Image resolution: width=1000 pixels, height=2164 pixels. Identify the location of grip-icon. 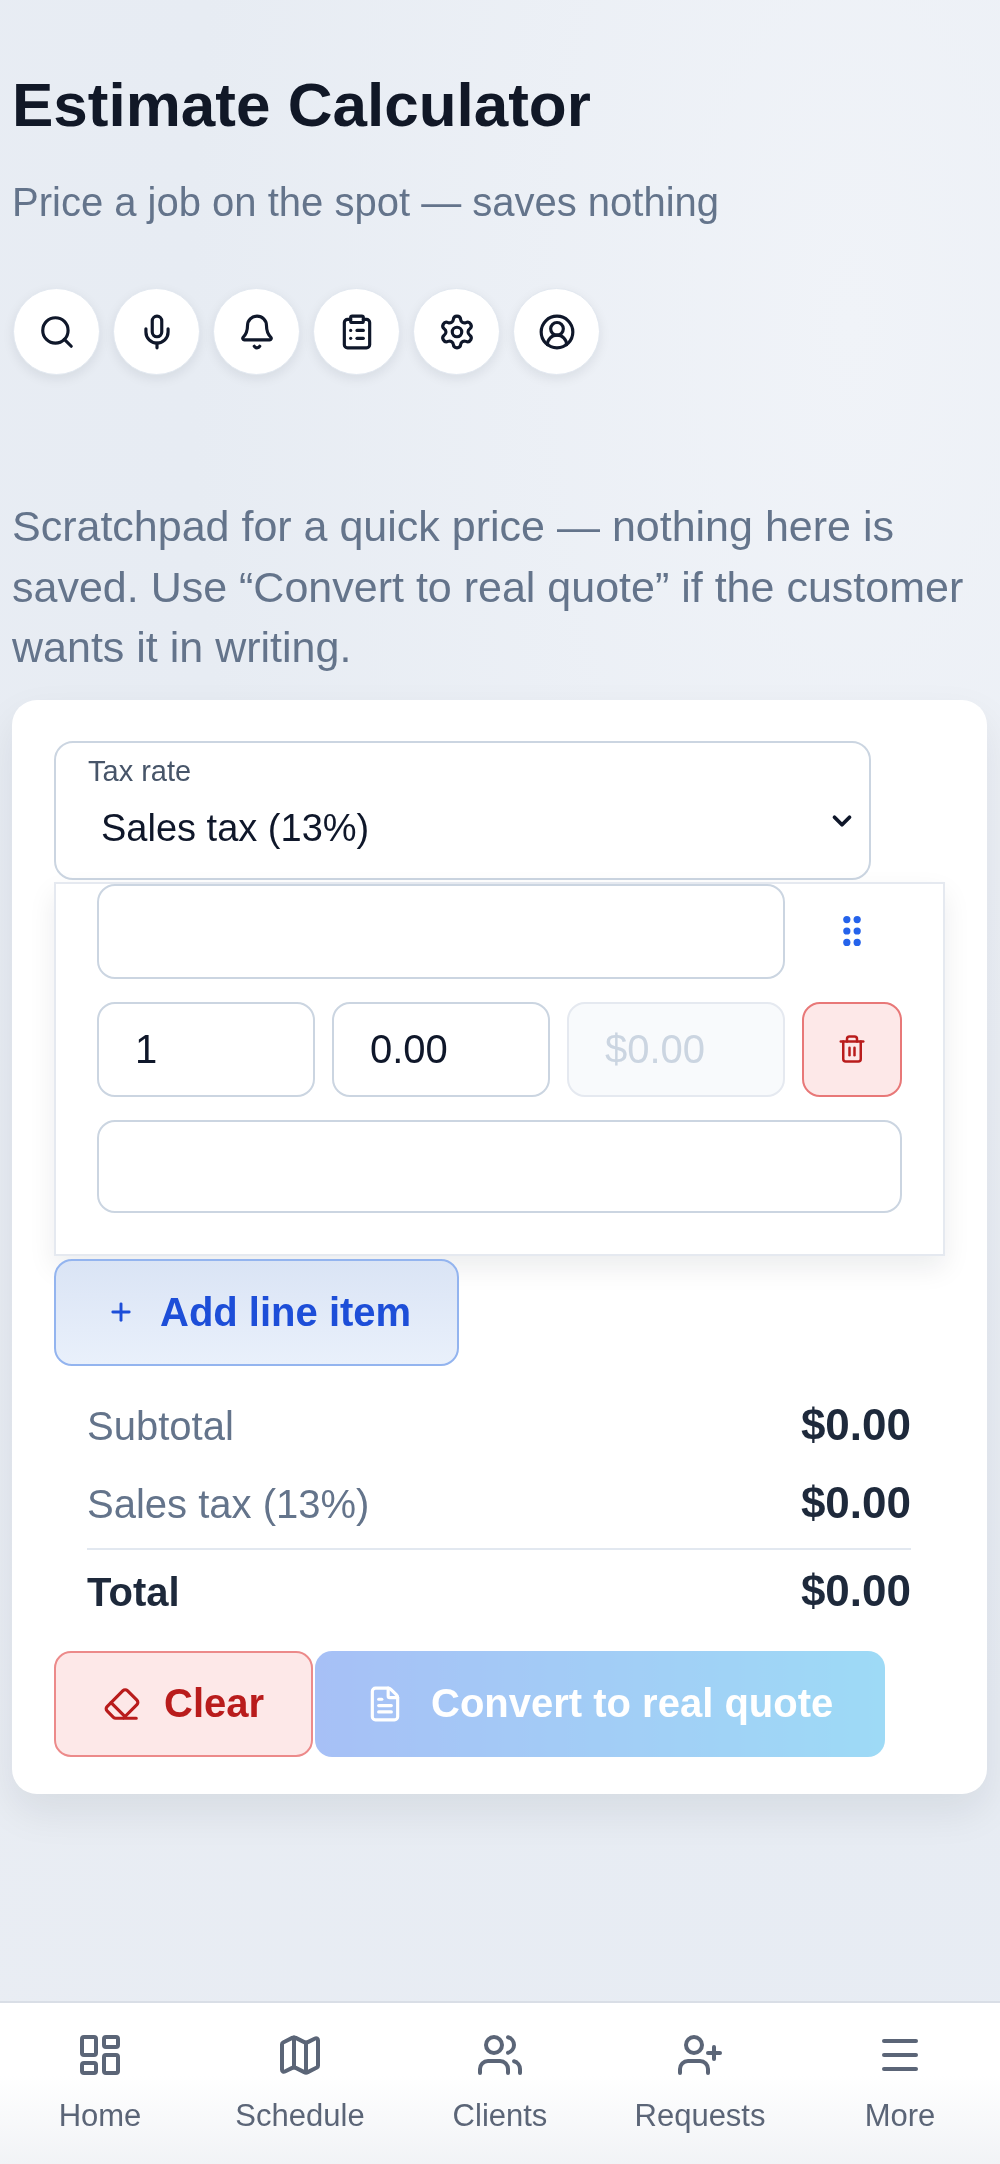
(852, 931).